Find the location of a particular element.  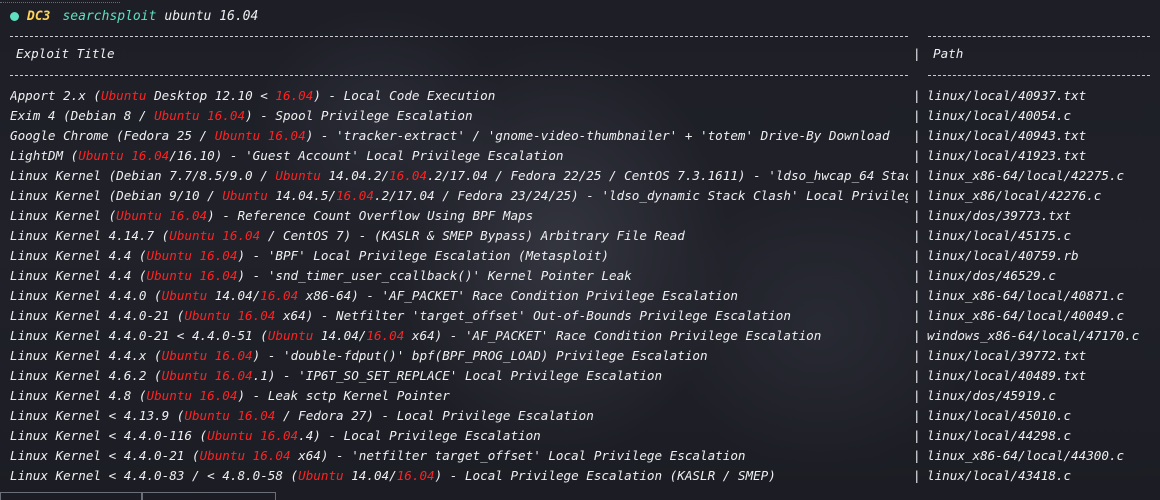

exploit-title-text: Linux Kernel 4.4.x ( is located at coordinates (86, 355).